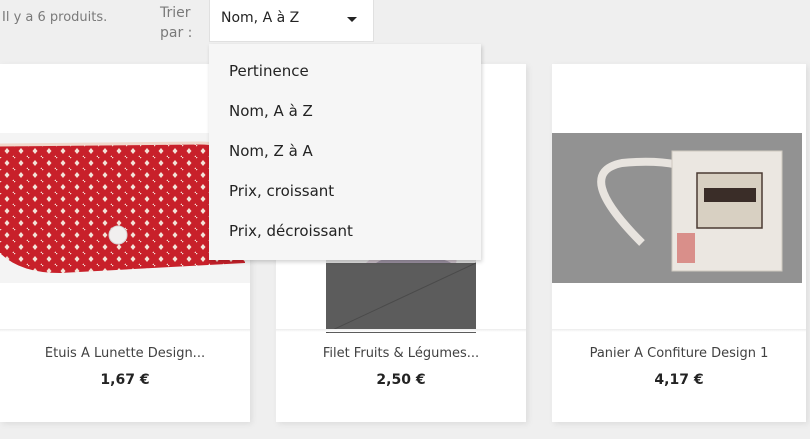  I want to click on sort-label: Trier par :, so click(176, 23).